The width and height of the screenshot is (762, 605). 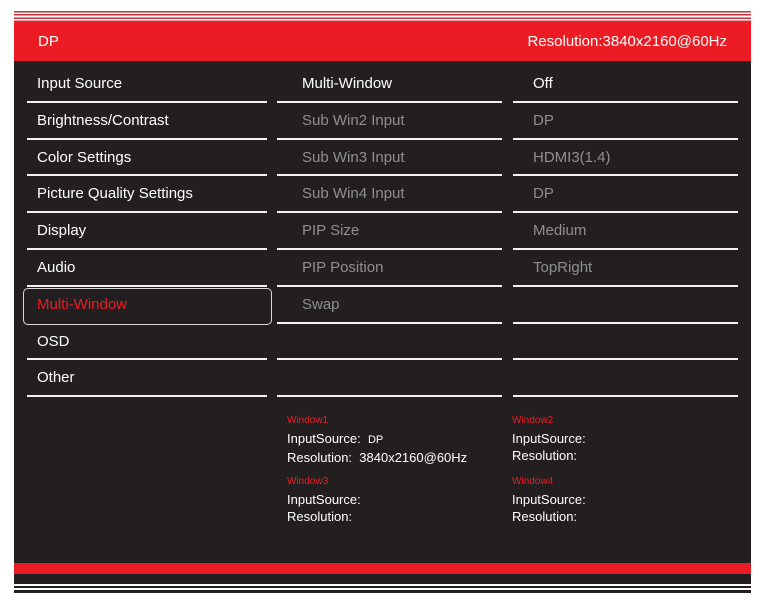 What do you see at coordinates (103, 120) in the screenshot?
I see `menu-item-label: Brightness/Contrast` at bounding box center [103, 120].